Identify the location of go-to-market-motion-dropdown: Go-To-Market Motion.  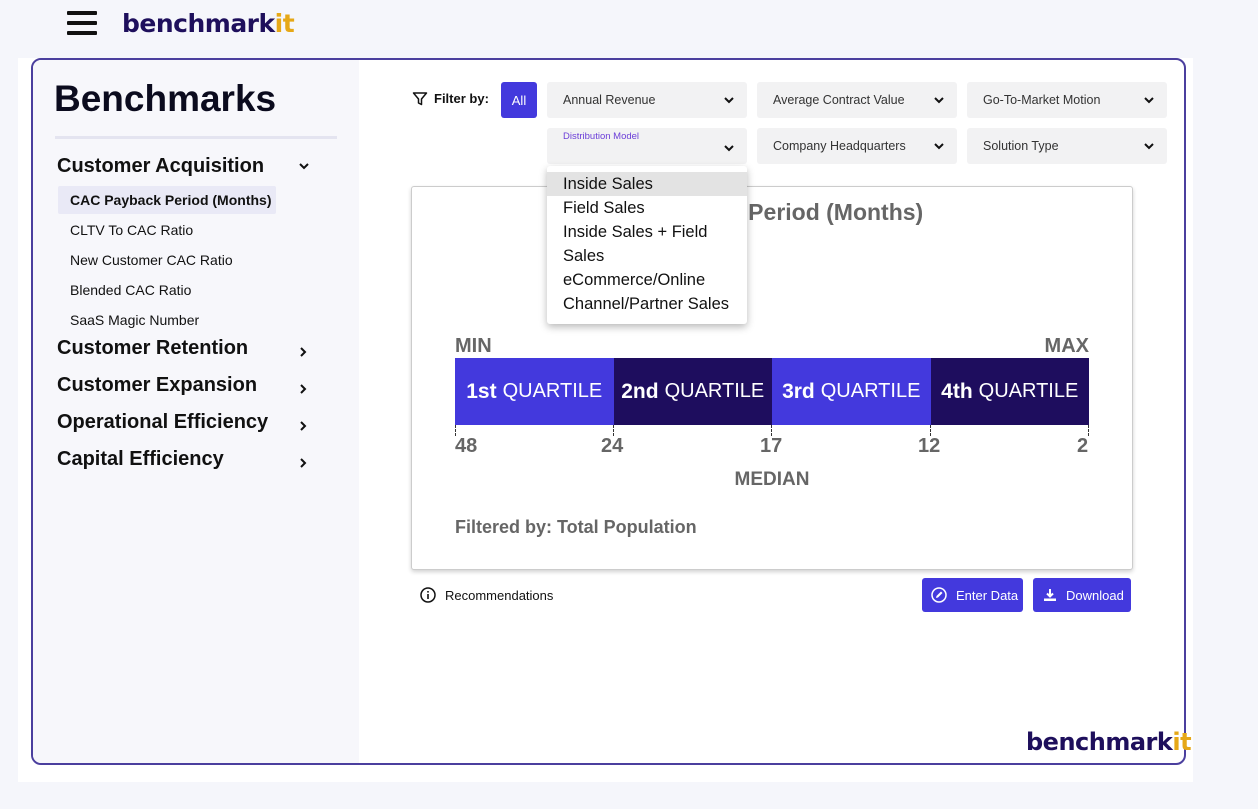
(1067, 100).